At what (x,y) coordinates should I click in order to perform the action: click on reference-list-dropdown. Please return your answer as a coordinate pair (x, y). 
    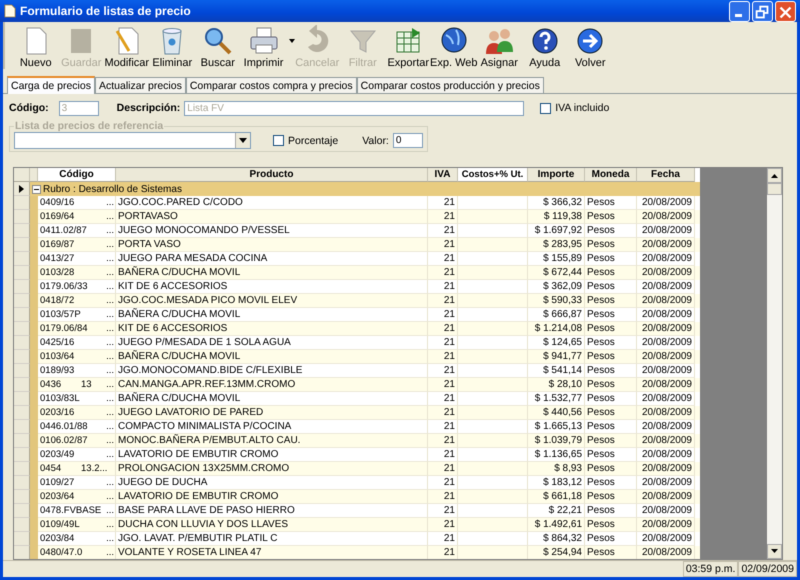
    Looking at the image, I should click on (132, 141).